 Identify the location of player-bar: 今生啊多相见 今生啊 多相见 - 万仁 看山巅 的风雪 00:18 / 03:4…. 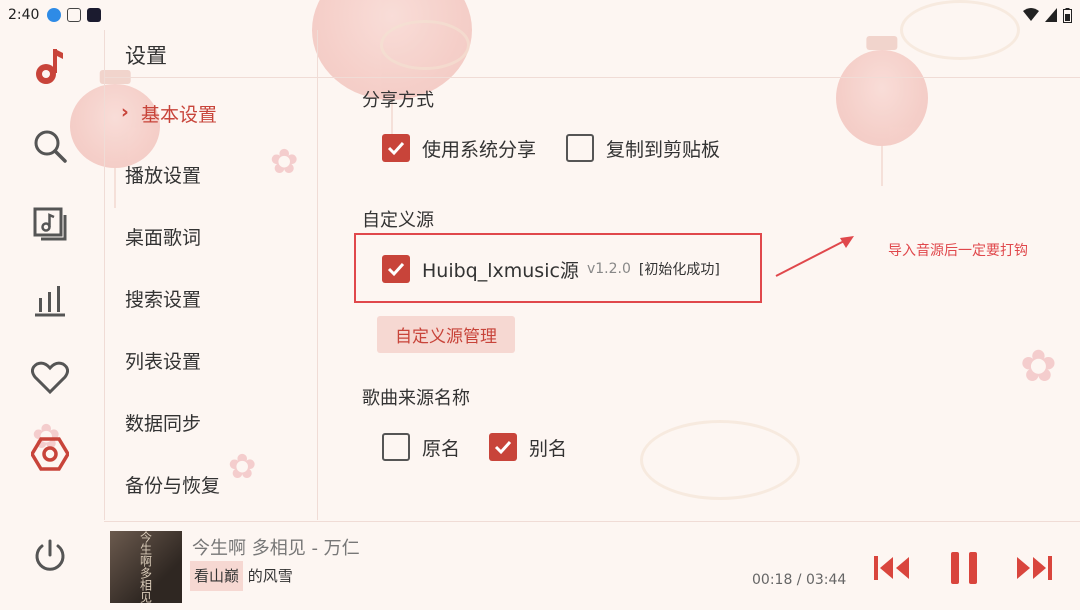
(592, 565).